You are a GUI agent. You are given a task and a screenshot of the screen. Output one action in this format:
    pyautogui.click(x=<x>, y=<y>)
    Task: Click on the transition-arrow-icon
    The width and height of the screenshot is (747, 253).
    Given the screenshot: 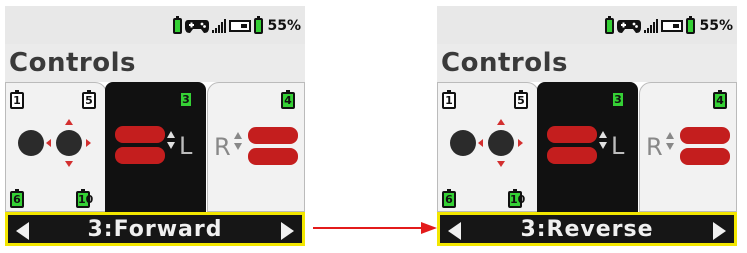 What is the action you would take?
    pyautogui.click(x=375, y=228)
    